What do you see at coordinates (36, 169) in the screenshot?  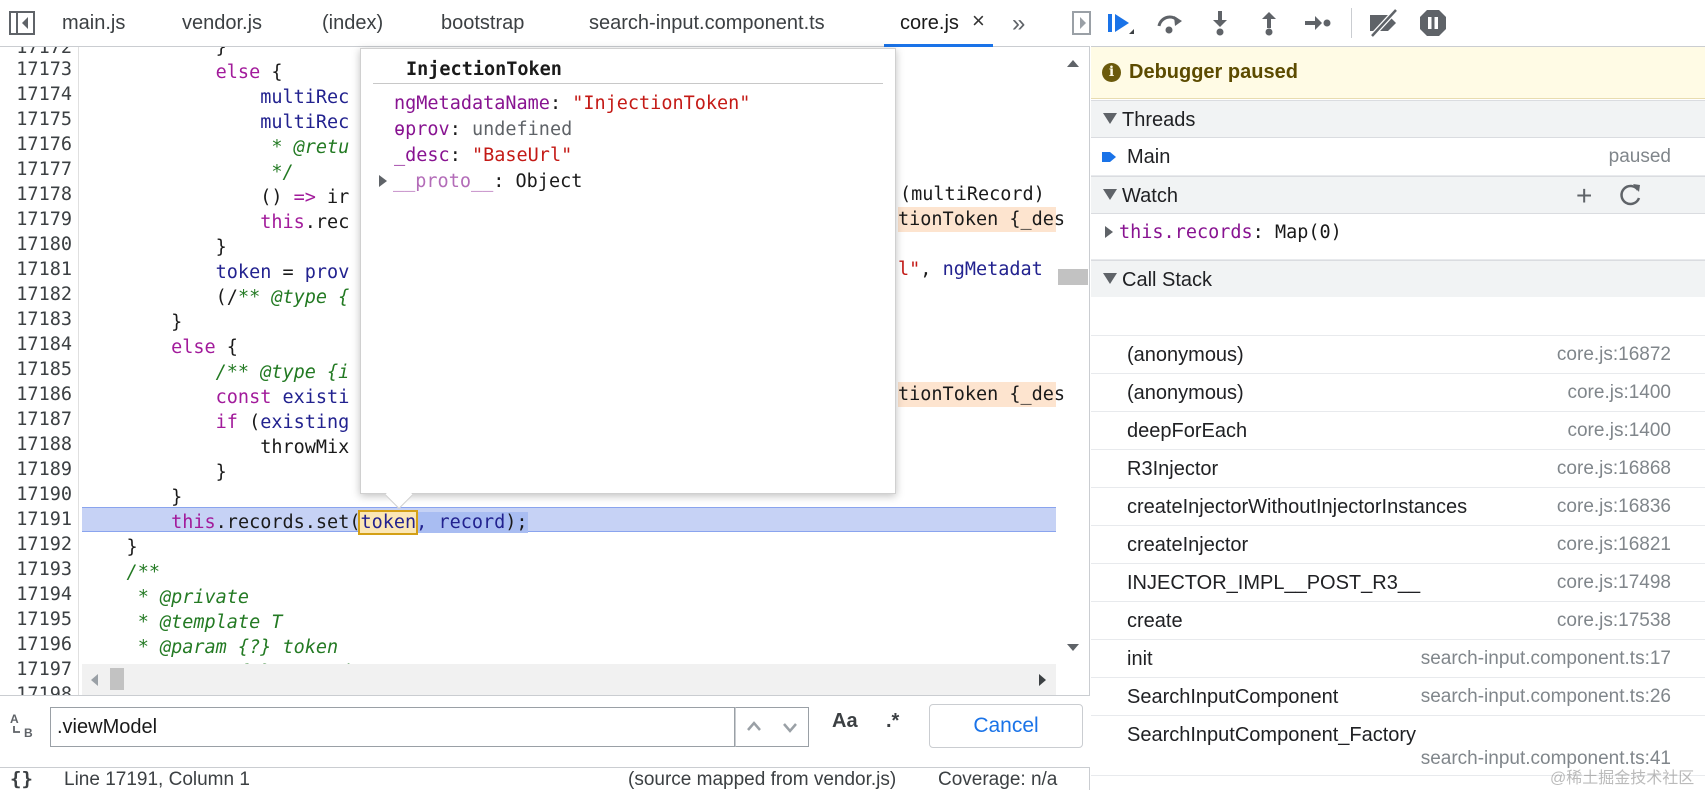 I see `line-number: 17177` at bounding box center [36, 169].